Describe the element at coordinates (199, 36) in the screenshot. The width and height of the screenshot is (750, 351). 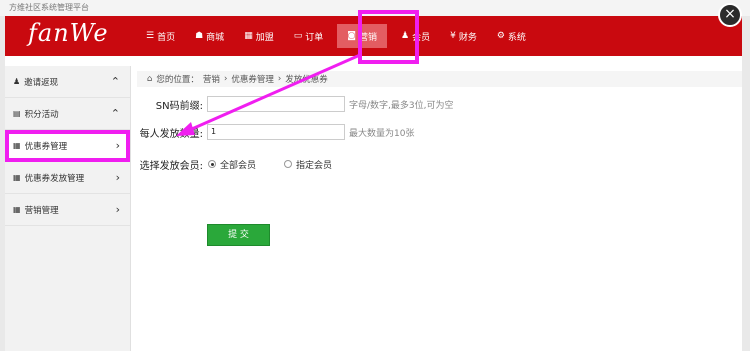
I see `shop-icon: ☗` at that location.